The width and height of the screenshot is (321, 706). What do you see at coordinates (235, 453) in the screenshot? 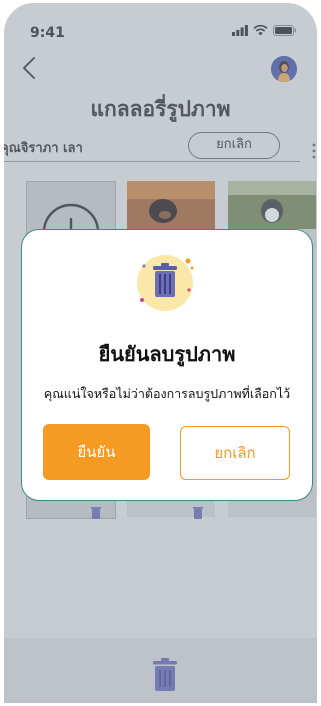
I see `cancel-button: ยกเลิก` at bounding box center [235, 453].